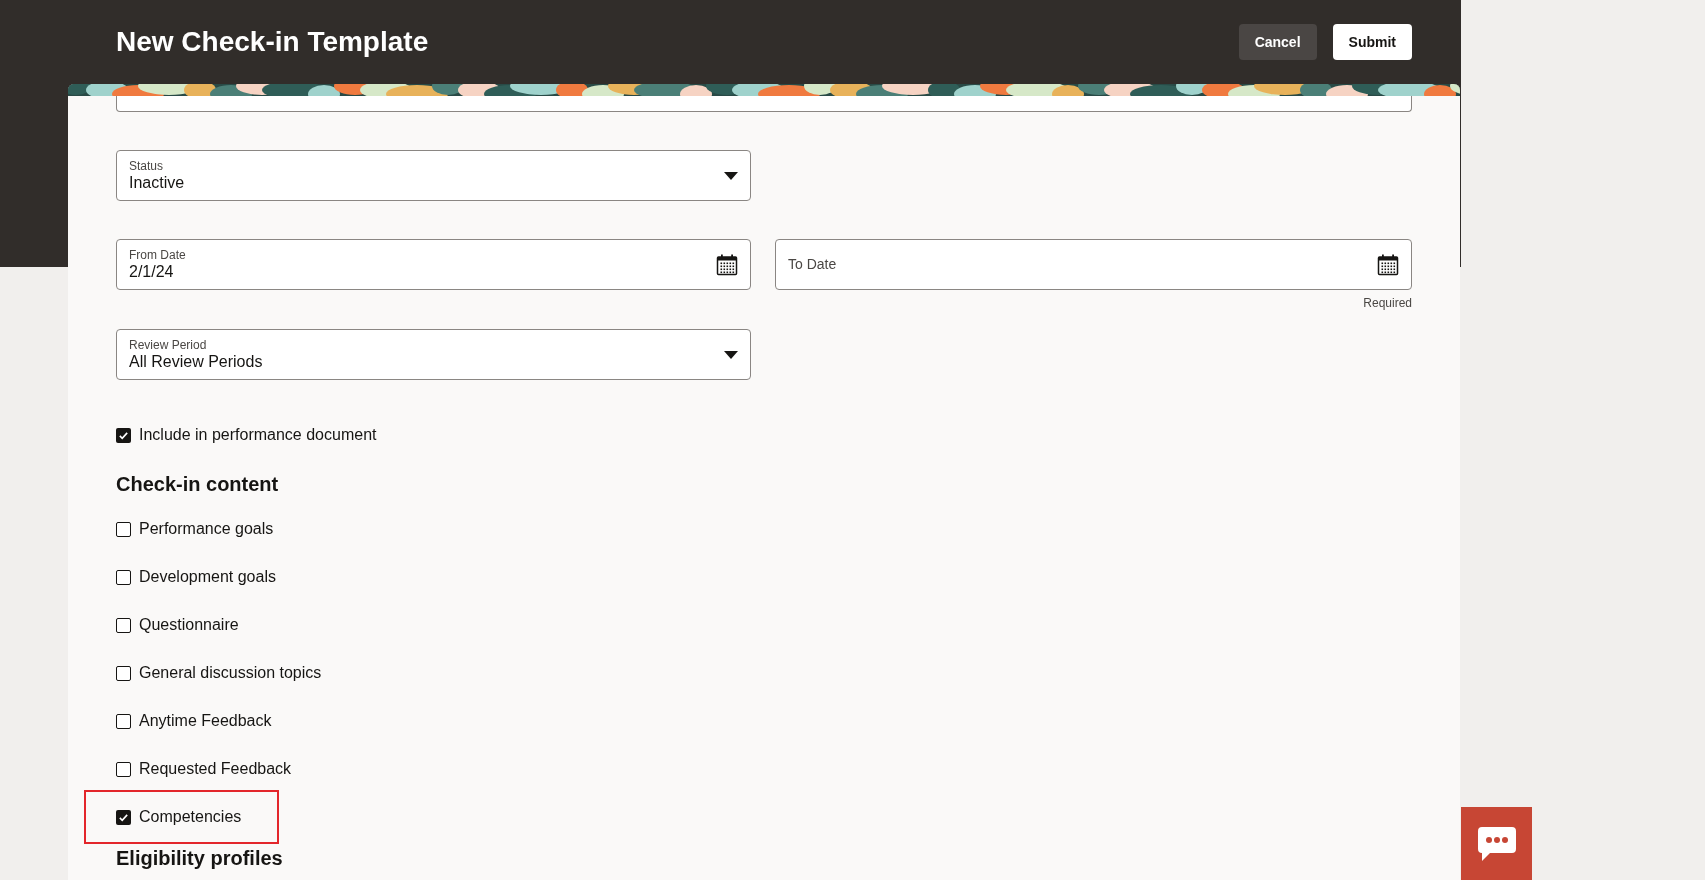  Describe the element at coordinates (158, 254) in the screenshot. I see `field-label: From Date` at that location.